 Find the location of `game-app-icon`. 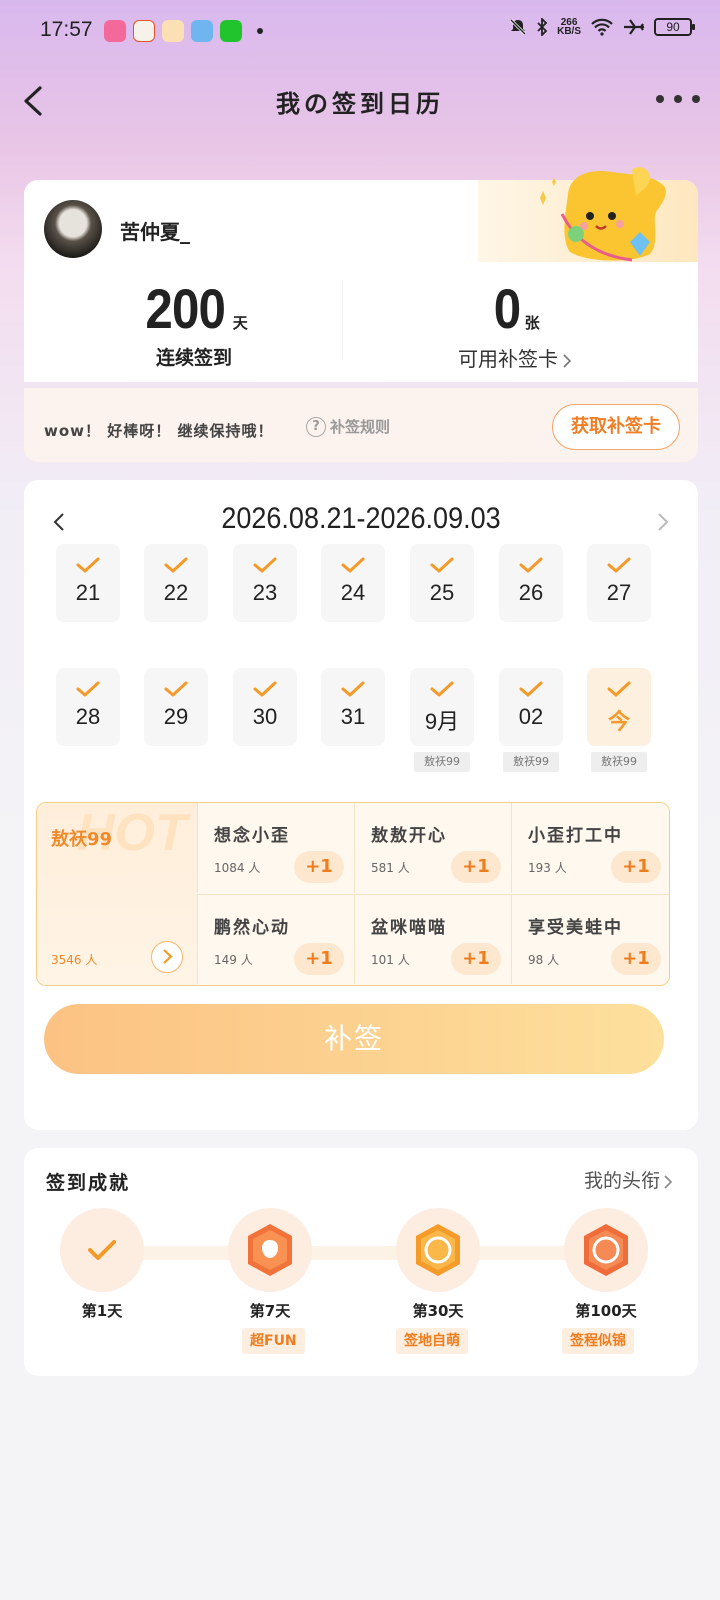

game-app-icon is located at coordinates (144, 31).